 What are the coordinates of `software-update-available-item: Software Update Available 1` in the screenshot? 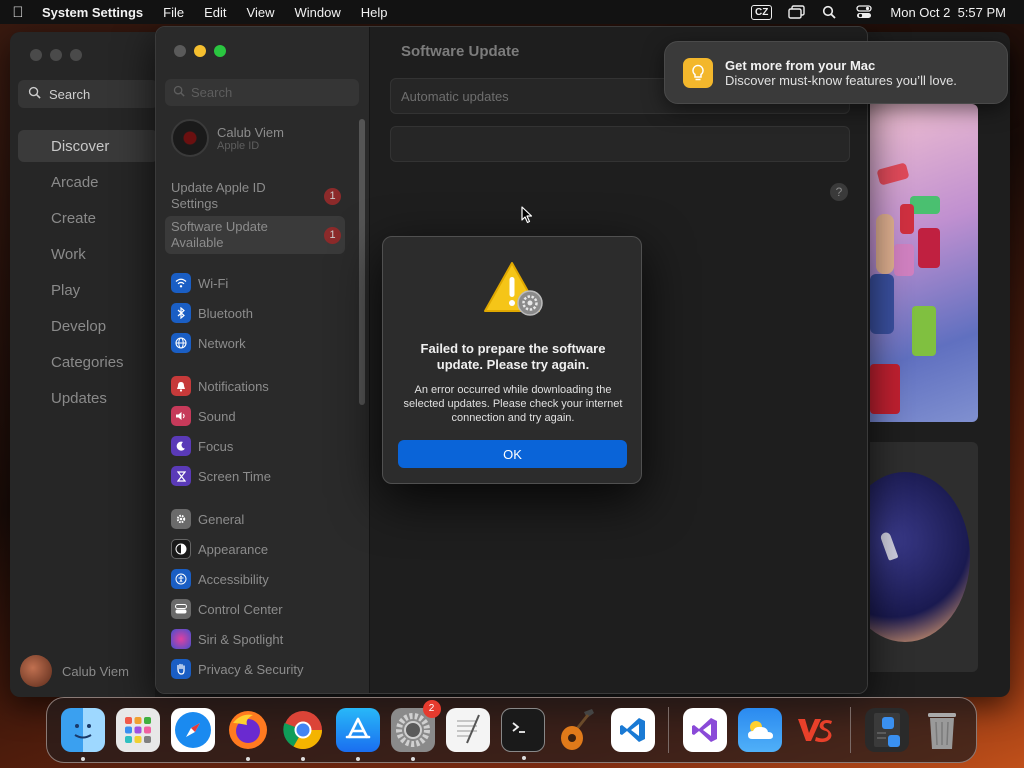 It's located at (255, 235).